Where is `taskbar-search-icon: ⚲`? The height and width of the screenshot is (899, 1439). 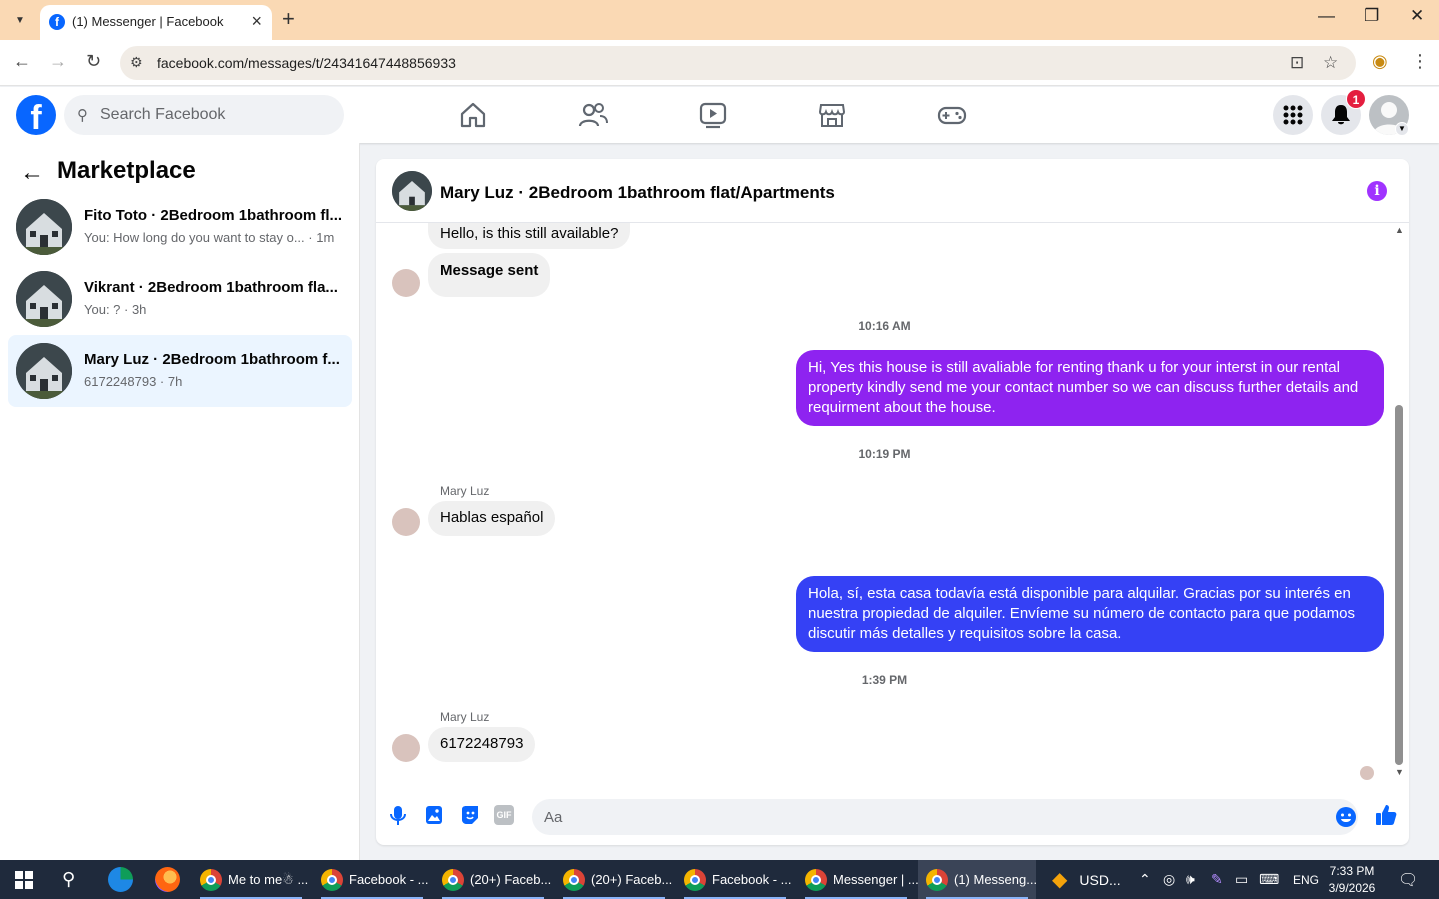 taskbar-search-icon: ⚲ is located at coordinates (68, 879).